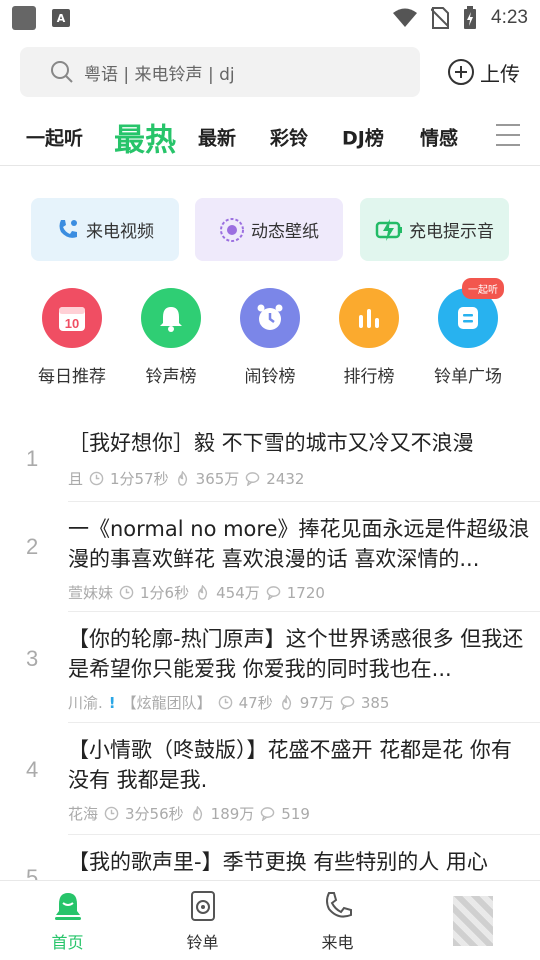 The width and height of the screenshot is (540, 960). What do you see at coordinates (278, 862) in the screenshot?
I see `song-title: 【我的歌声里-】季节更换 有些特别的人 用心` at bounding box center [278, 862].